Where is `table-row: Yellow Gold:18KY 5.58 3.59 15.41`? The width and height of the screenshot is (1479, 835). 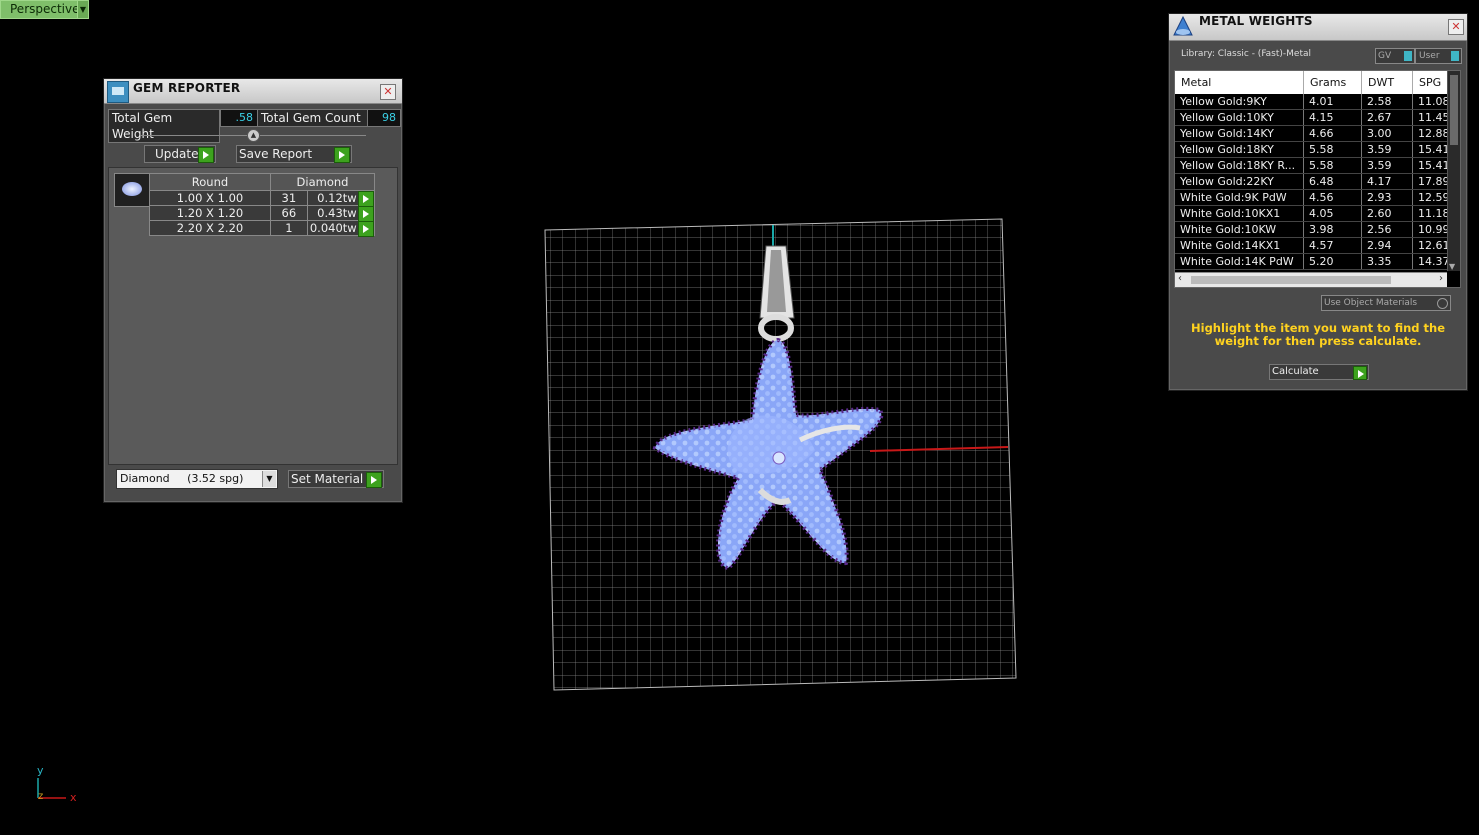
table-row: Yellow Gold:18KY 5.58 3.59 15.41 is located at coordinates (1313, 149).